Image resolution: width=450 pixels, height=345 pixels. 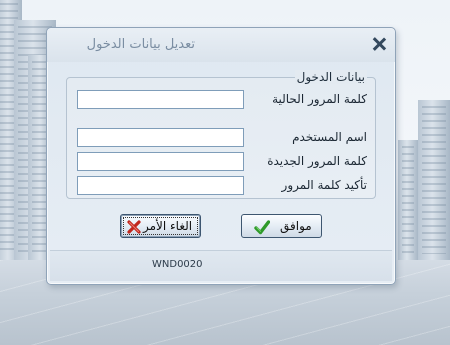 What do you see at coordinates (296, 226) in the screenshot?
I see `ok-button-label: موافق` at bounding box center [296, 226].